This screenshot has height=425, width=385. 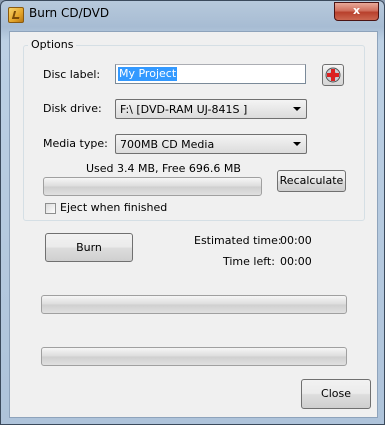 I want to click on eject-checkbox-label: Eject when finished, so click(x=113, y=207).